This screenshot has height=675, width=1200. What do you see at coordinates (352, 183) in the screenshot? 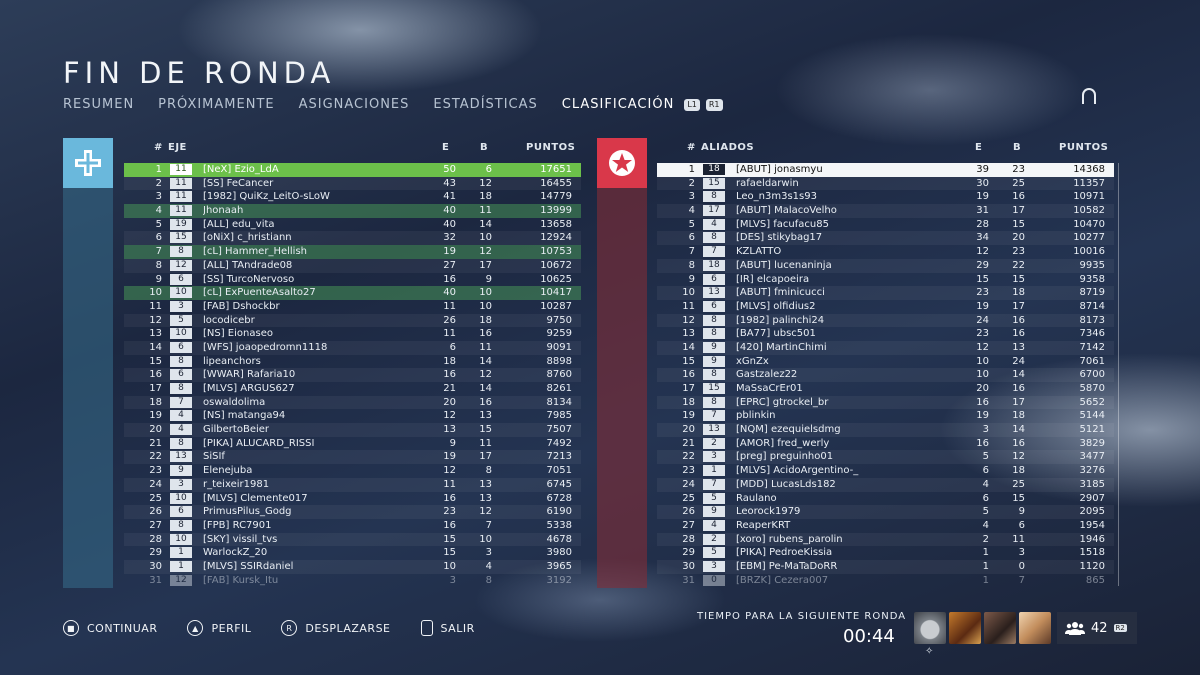
I see `table-row: 2 11 [SS] FeCancer 43 12 16455` at bounding box center [352, 183].